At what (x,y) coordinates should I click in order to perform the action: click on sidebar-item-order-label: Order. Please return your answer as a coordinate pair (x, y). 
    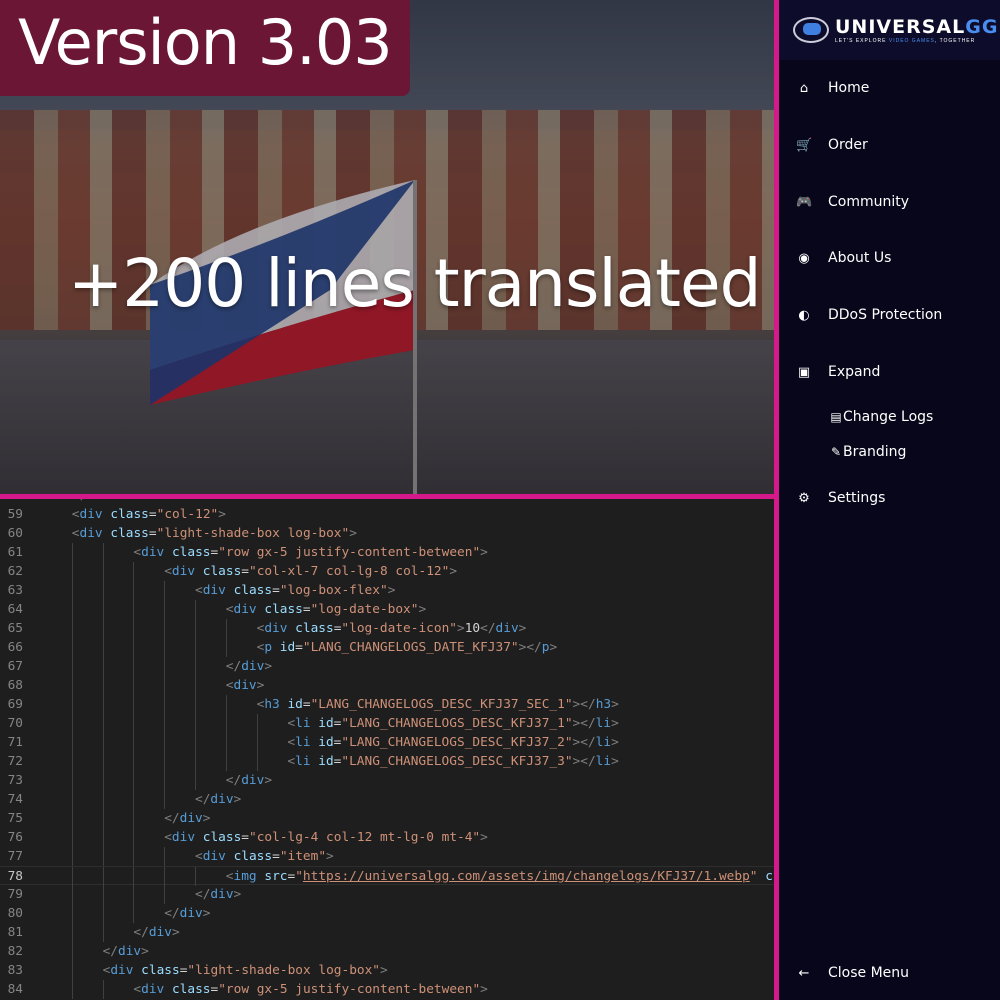
    Looking at the image, I should click on (848, 145).